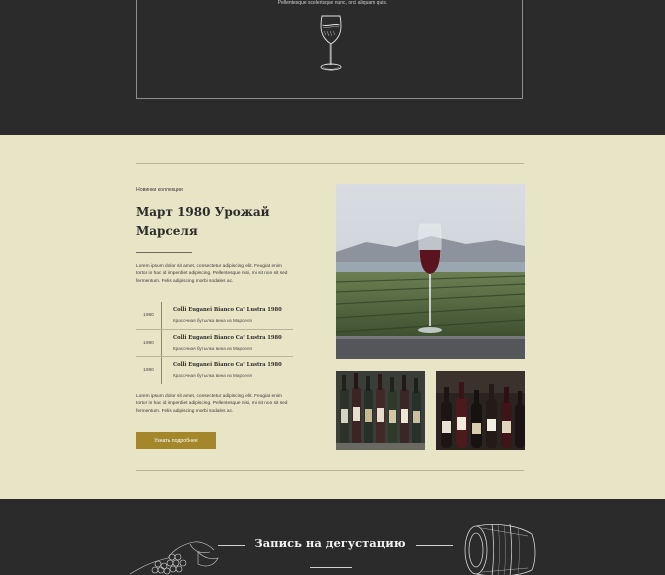 This screenshot has width=665, height=575. I want to click on grapes-icon, so click(174, 558).